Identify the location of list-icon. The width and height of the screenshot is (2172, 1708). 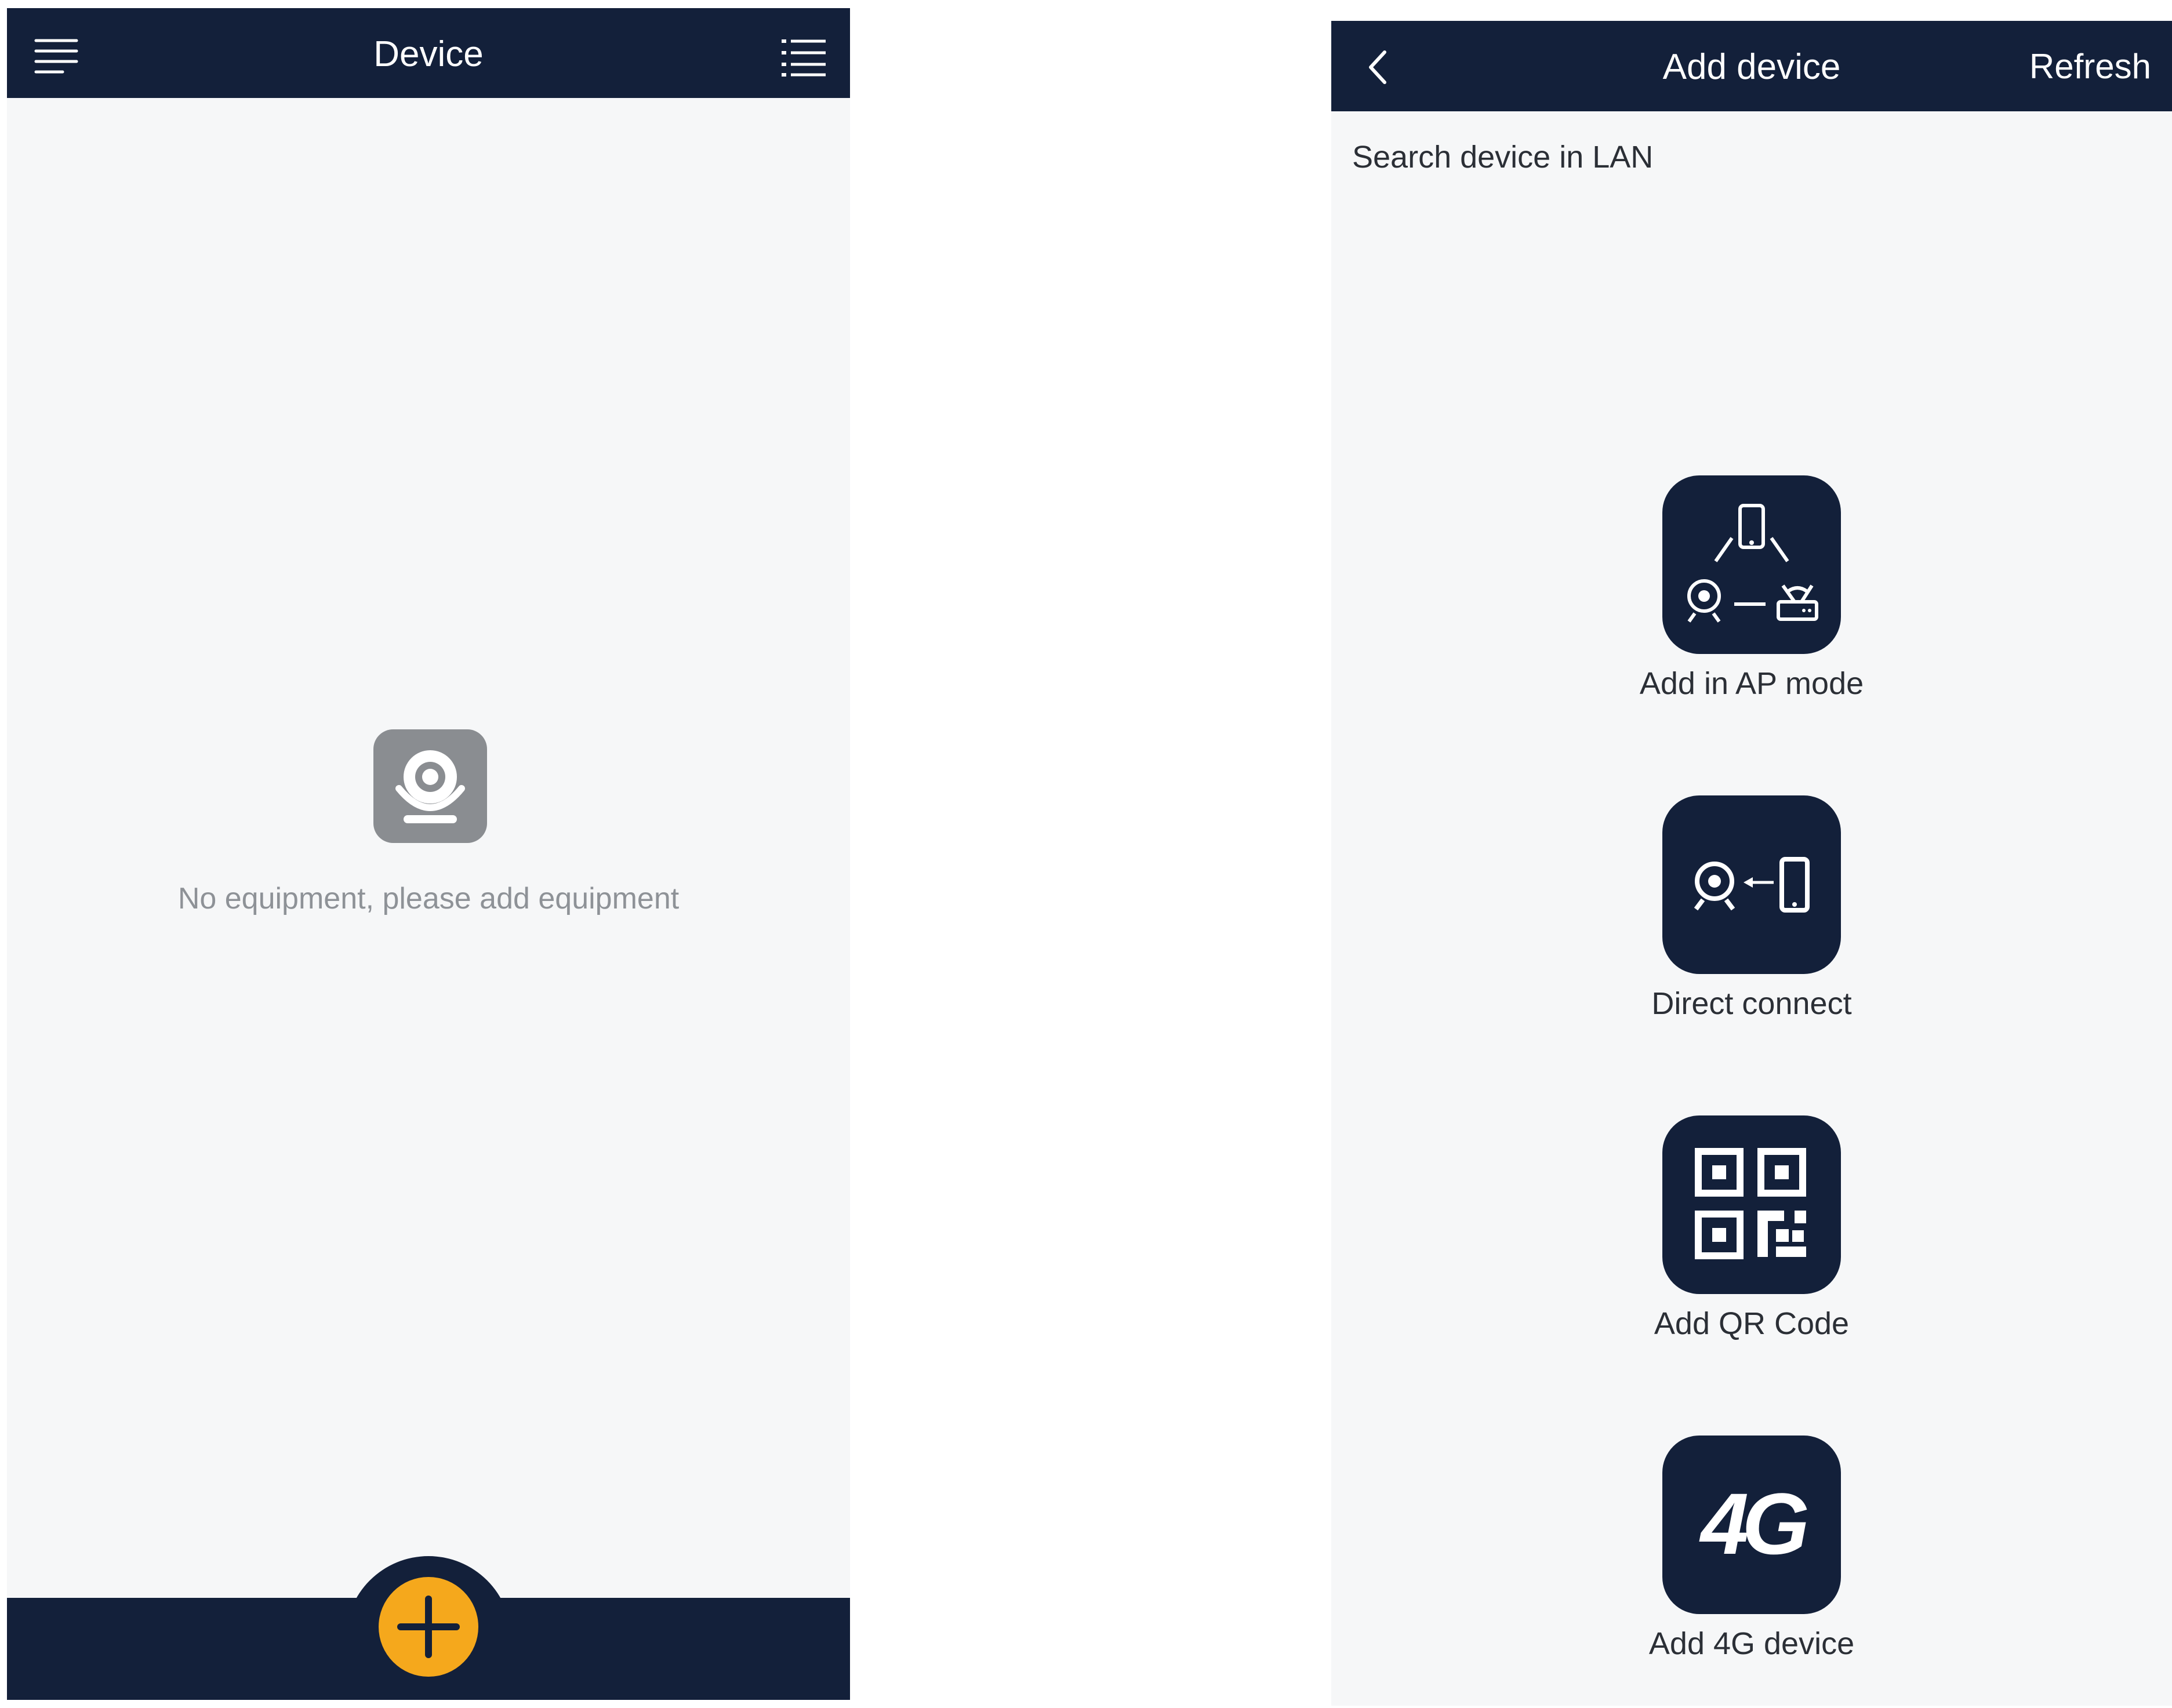
(804, 58).